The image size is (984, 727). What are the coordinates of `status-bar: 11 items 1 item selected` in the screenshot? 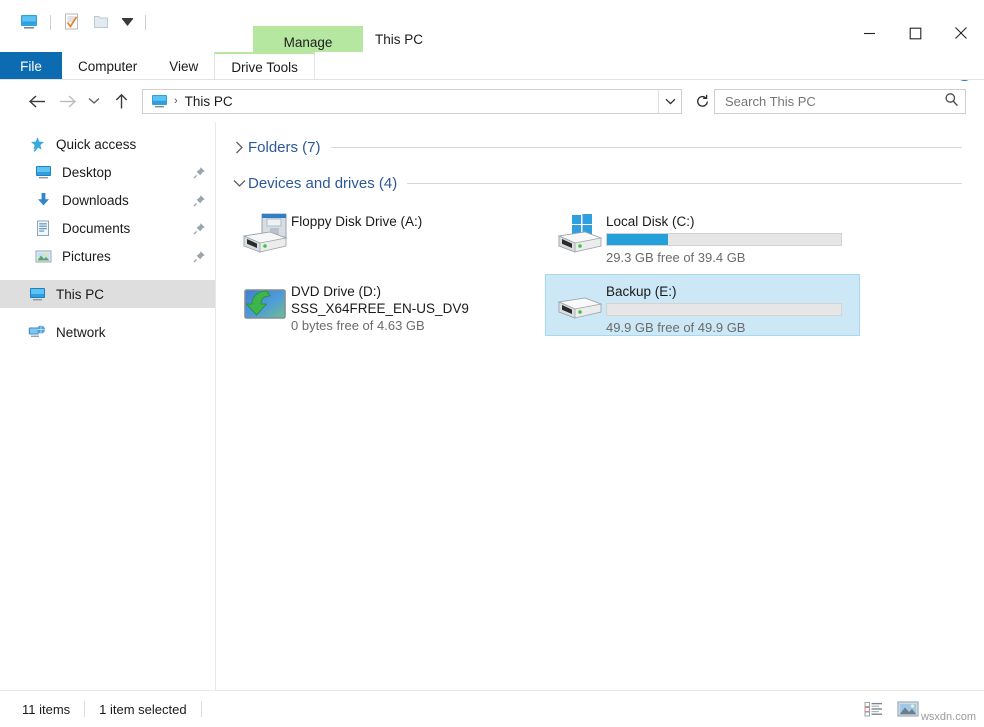 It's located at (492, 708).